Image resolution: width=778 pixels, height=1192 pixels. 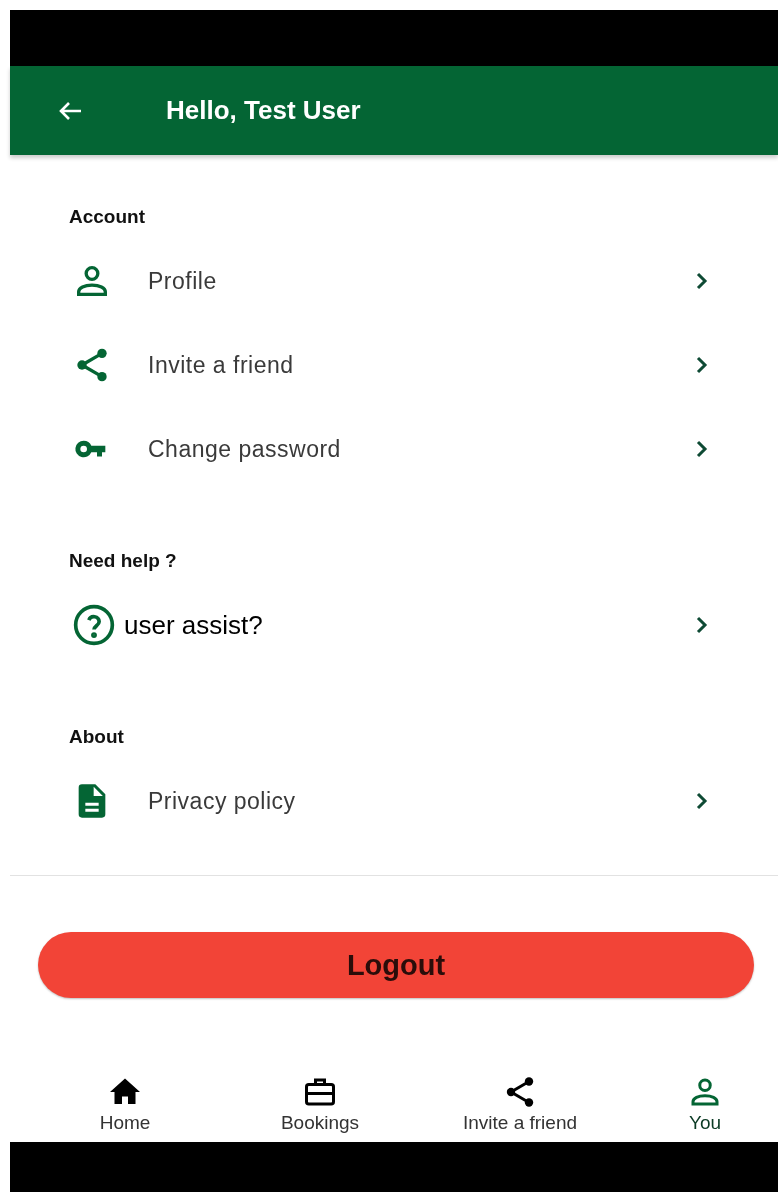 I want to click on nav-tab: Invite a friend, so click(x=520, y=1104).